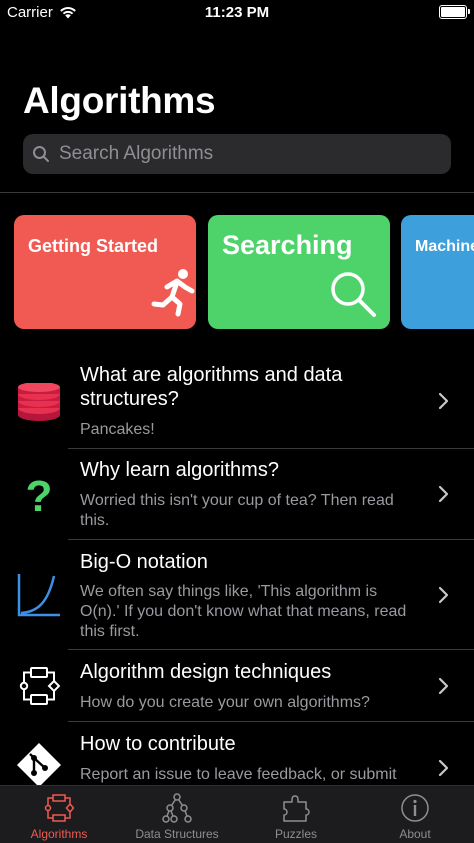 The image size is (474, 843). I want to click on flowchart-icon, so click(39, 686).